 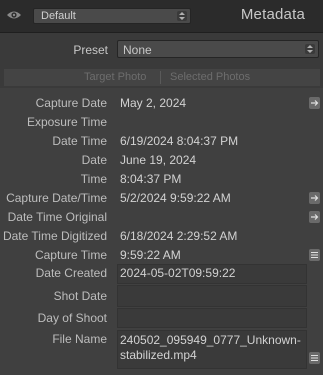 What do you see at coordinates (71, 103) in the screenshot?
I see `field-label: Capture Date` at bounding box center [71, 103].